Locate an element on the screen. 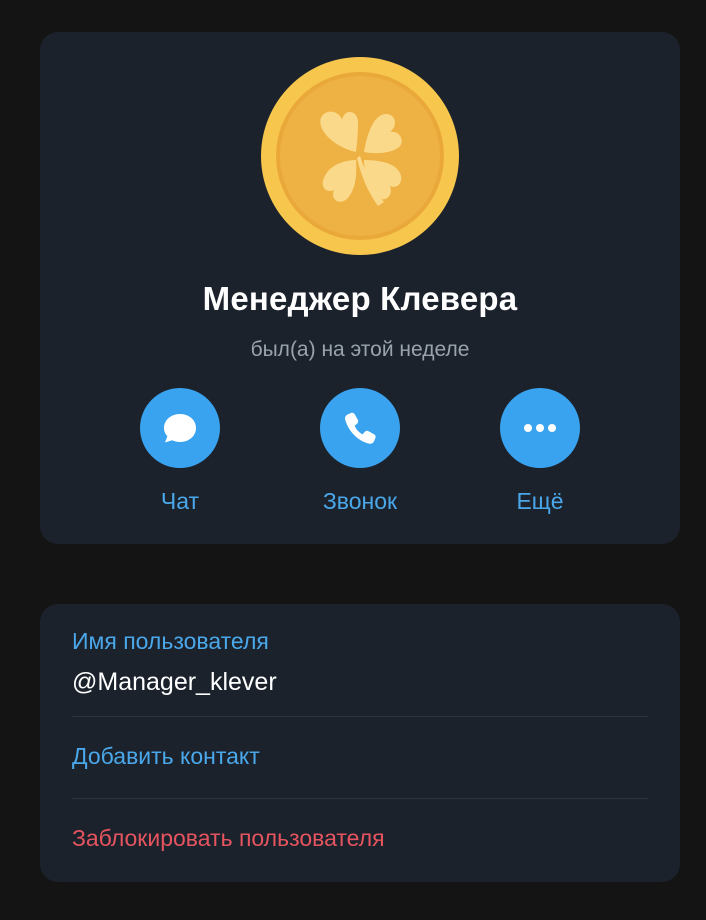 Image resolution: width=706 pixels, height=920 pixels. avatar is located at coordinates (360, 156).